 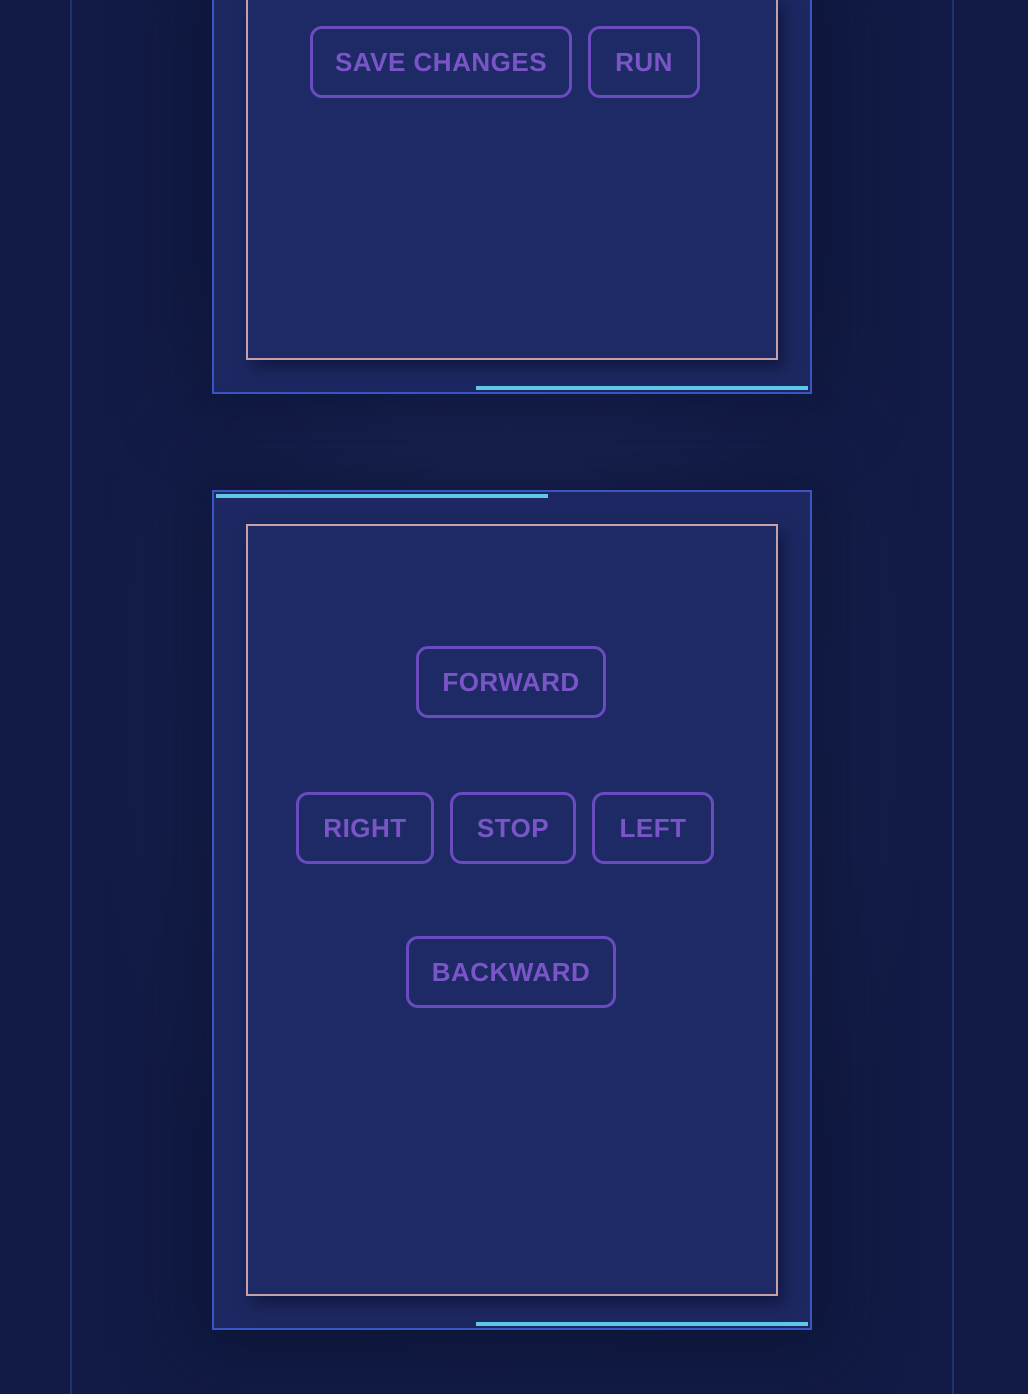 I want to click on right-button: RIGHT, so click(x=365, y=828).